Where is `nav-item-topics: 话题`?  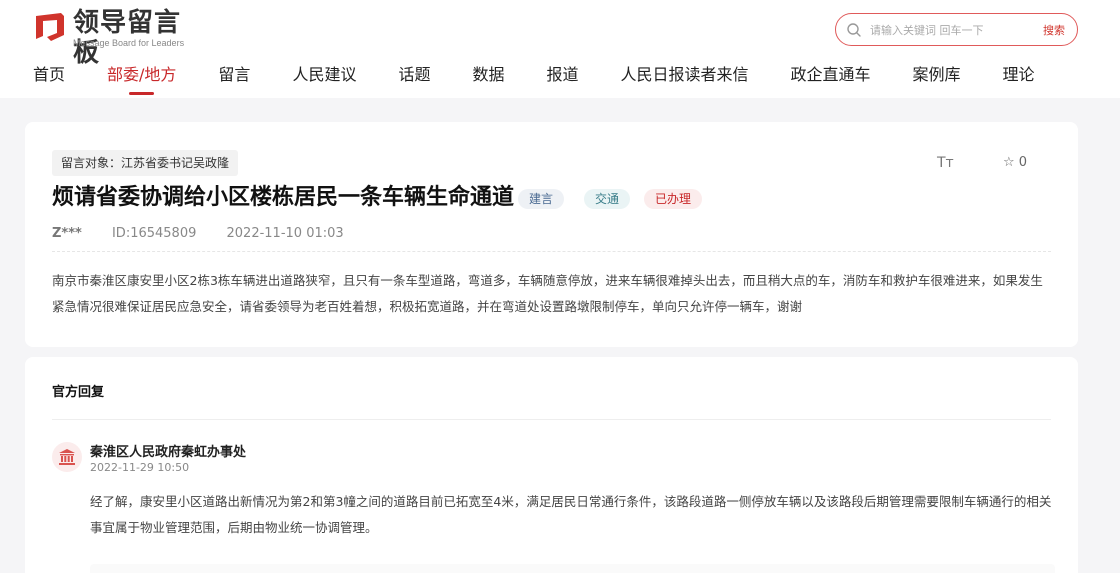
nav-item-topics: 话题 is located at coordinates (414, 78).